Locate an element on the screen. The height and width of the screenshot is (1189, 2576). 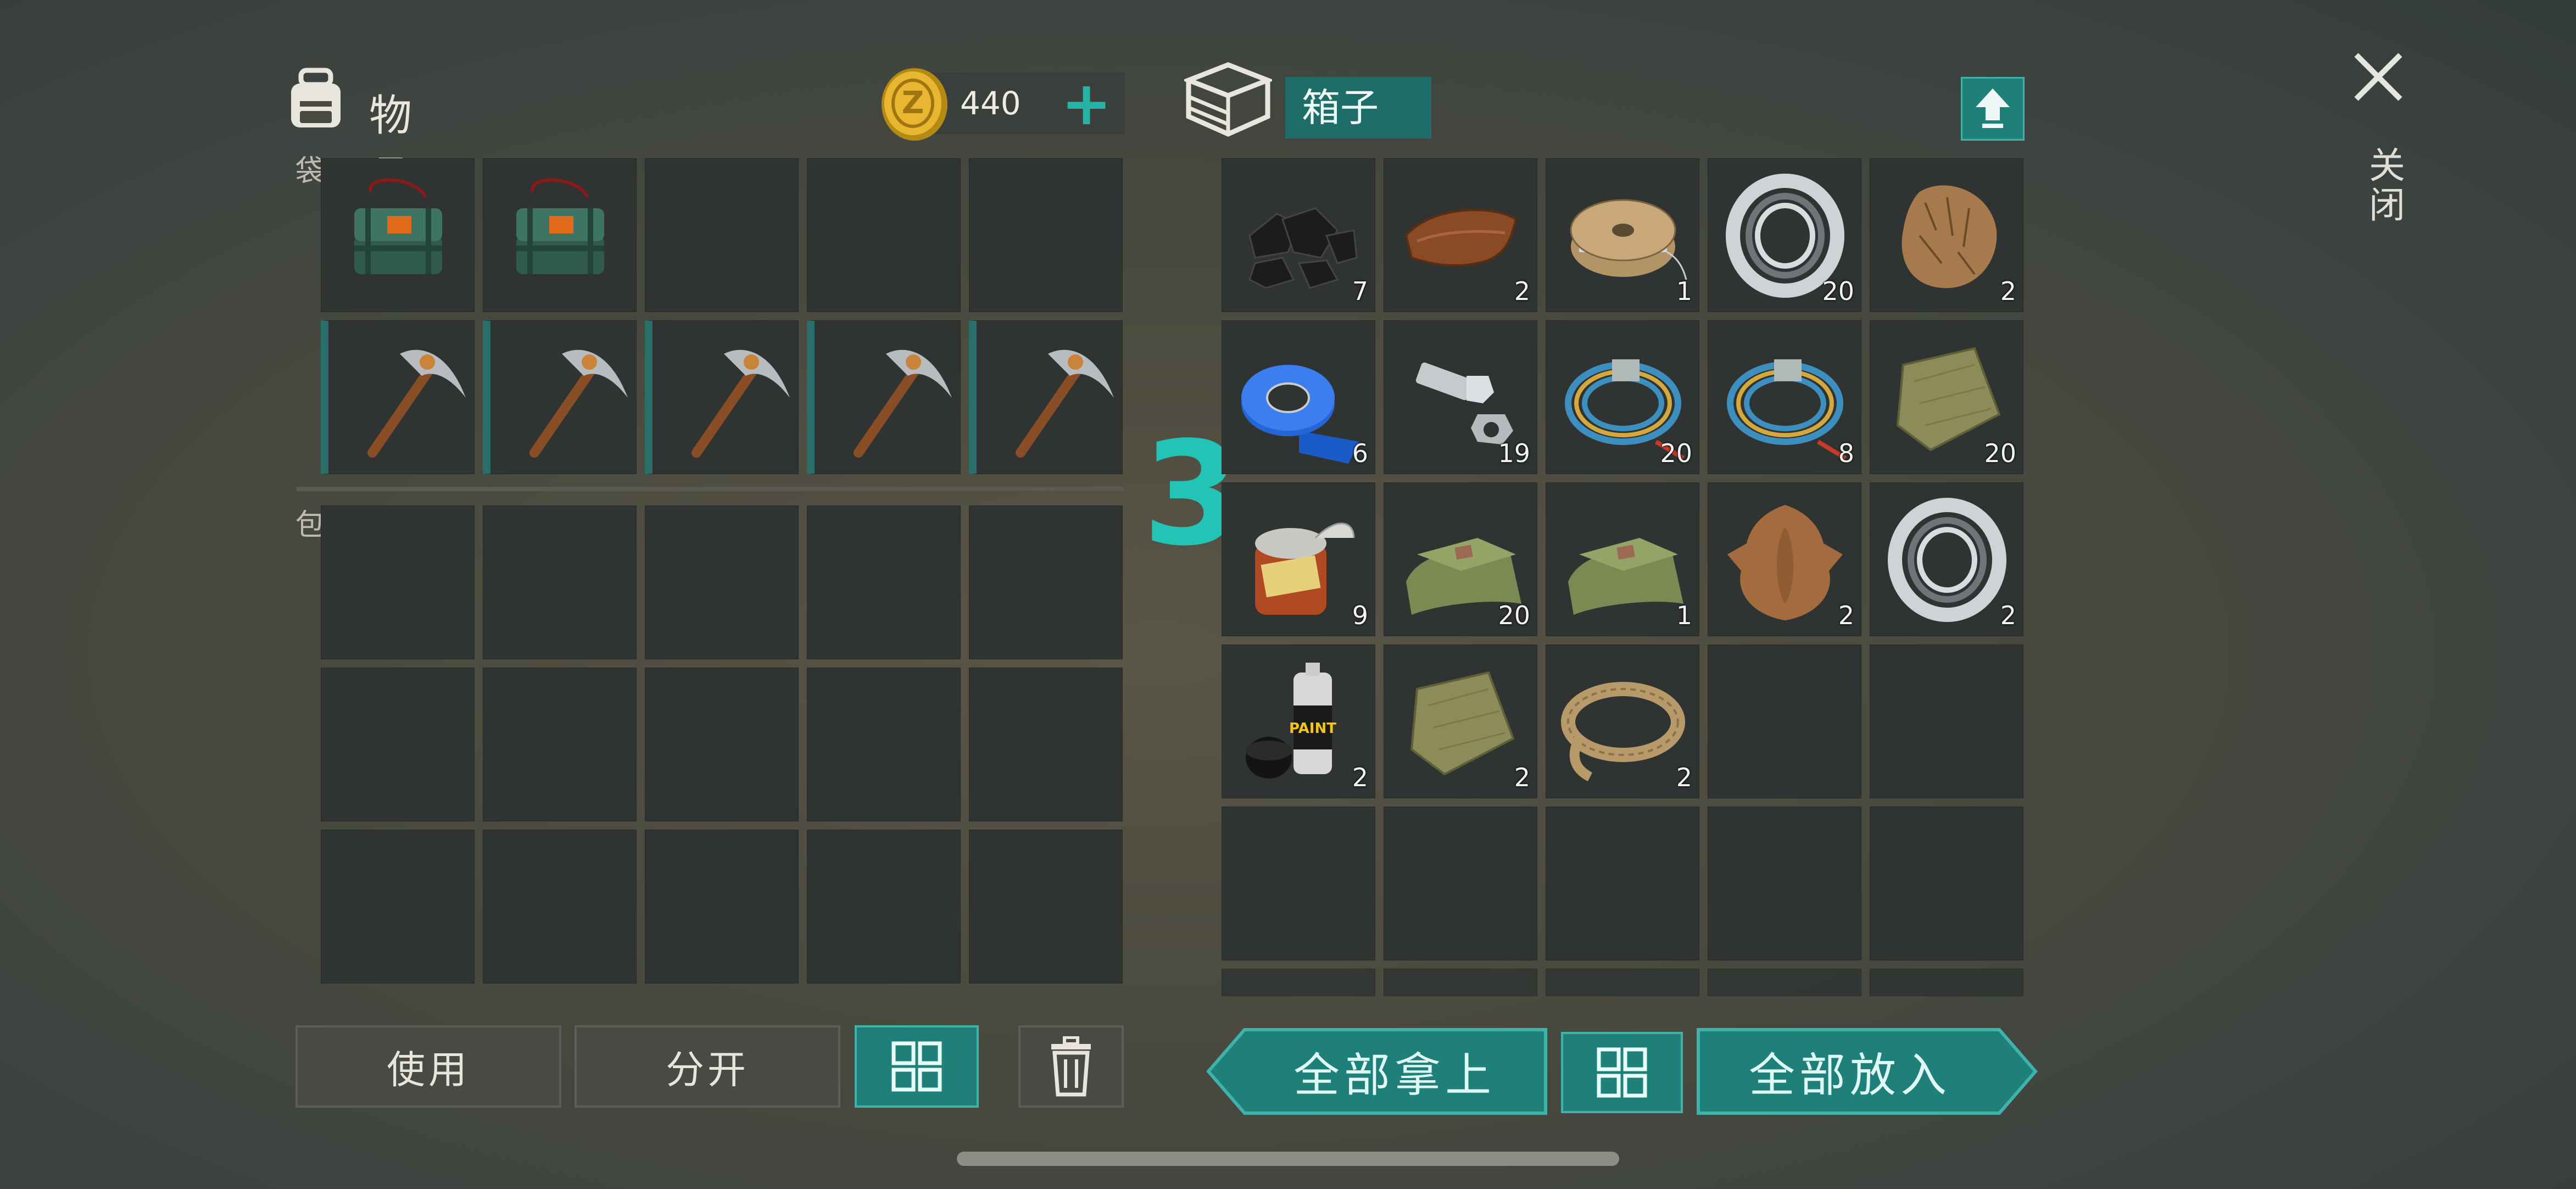
close-button: 关闭 is located at coordinates (2378, 142).